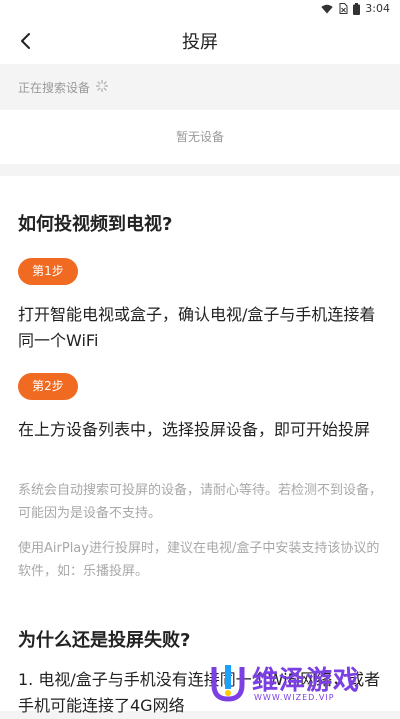 Image resolution: width=400 pixels, height=719 pixels. I want to click on help-heading: 如何投视频到电视?, so click(95, 224).